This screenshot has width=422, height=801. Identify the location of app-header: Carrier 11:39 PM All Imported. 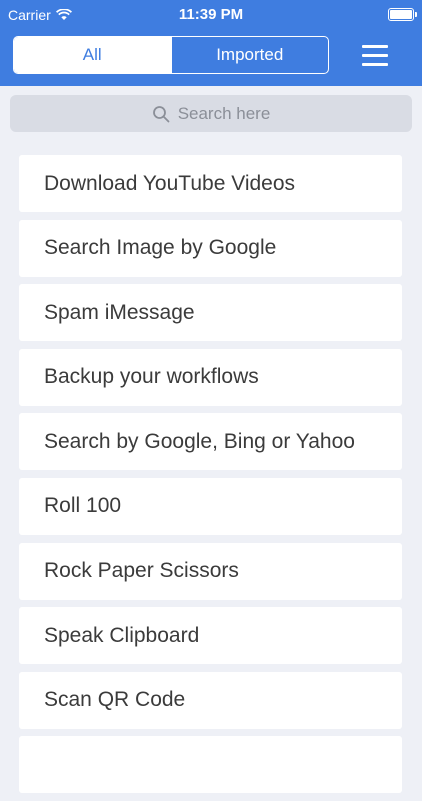
(211, 43).